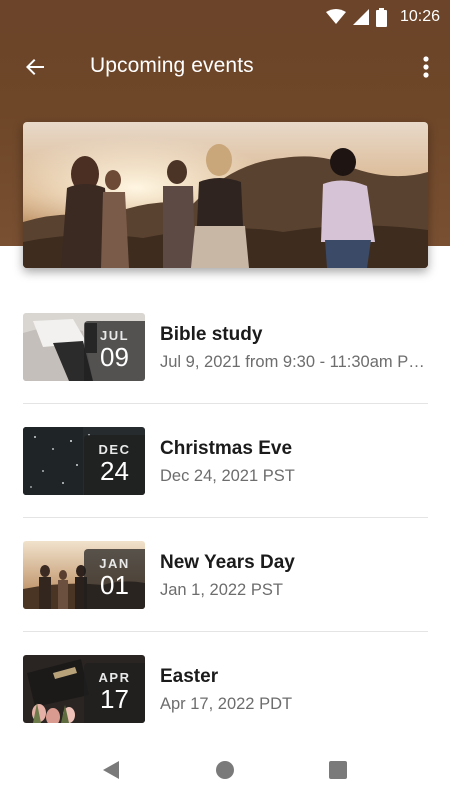  I want to click on status-bar: 10:26, so click(225, 17).